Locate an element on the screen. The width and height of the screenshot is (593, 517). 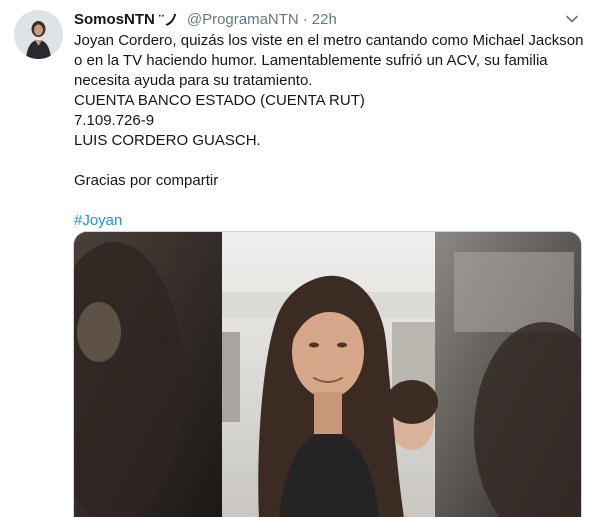
timestamp: 22h is located at coordinates (324, 19).